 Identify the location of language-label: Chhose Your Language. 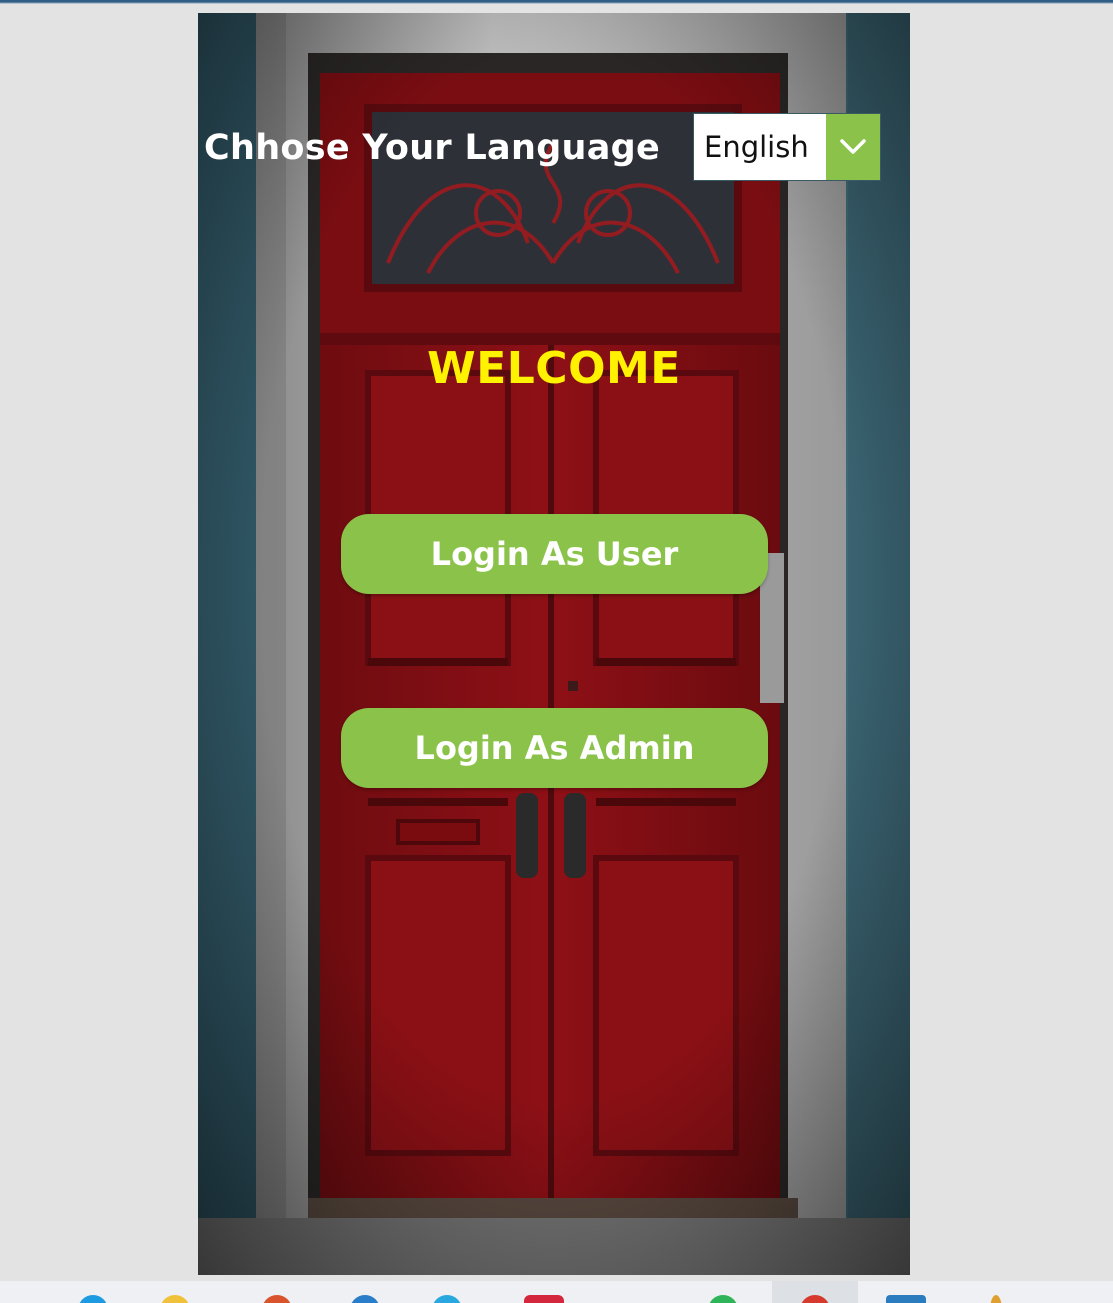
(432, 148).